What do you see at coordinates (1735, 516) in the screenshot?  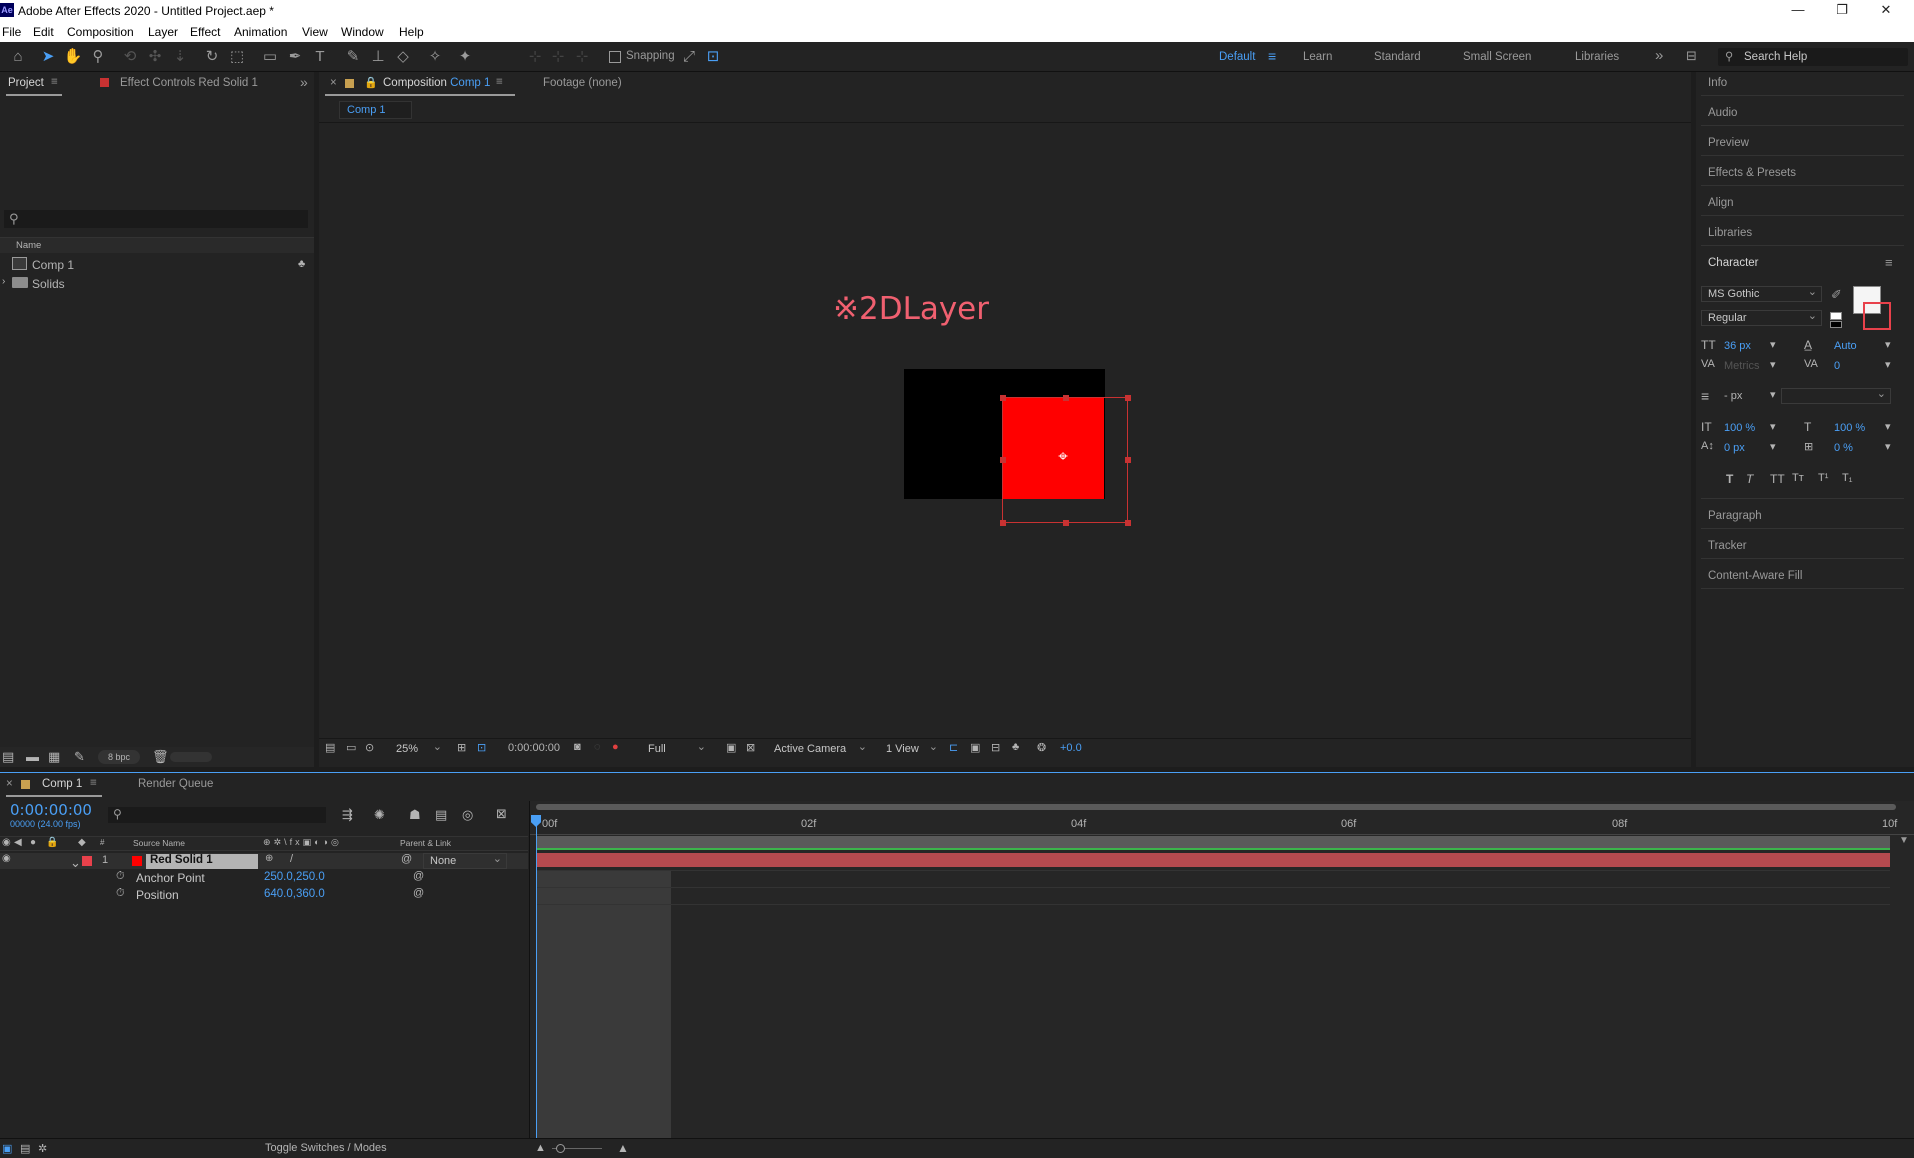 I see `paragraph-panel-header: Paragraph` at bounding box center [1735, 516].